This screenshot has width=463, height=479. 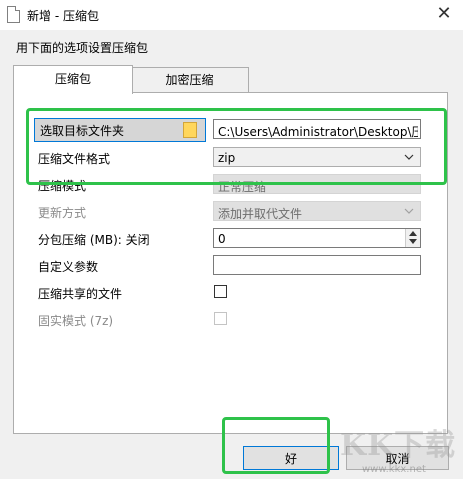 What do you see at coordinates (220, 291) in the screenshot?
I see `shared-files-checkbox` at bounding box center [220, 291].